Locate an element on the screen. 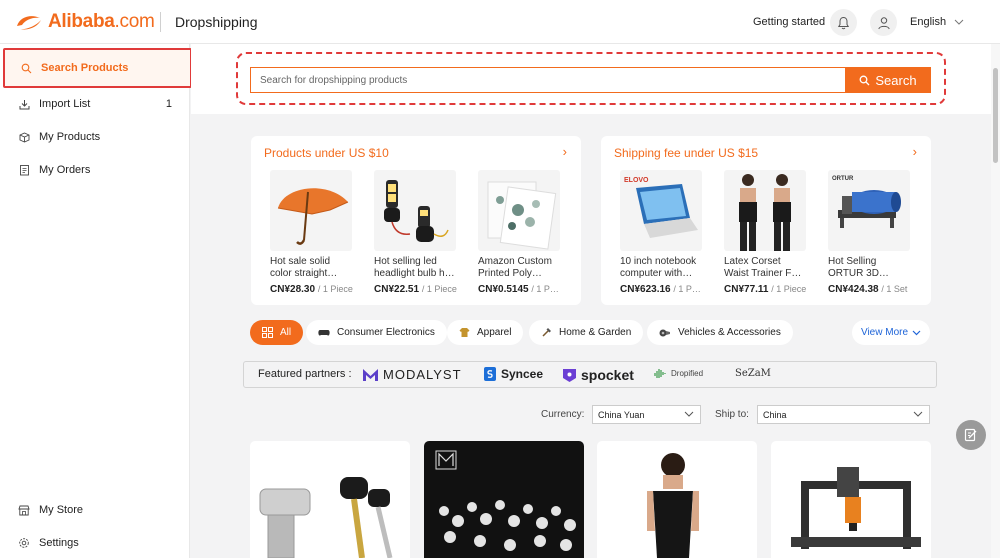  ship-to-select: China is located at coordinates (843, 414).